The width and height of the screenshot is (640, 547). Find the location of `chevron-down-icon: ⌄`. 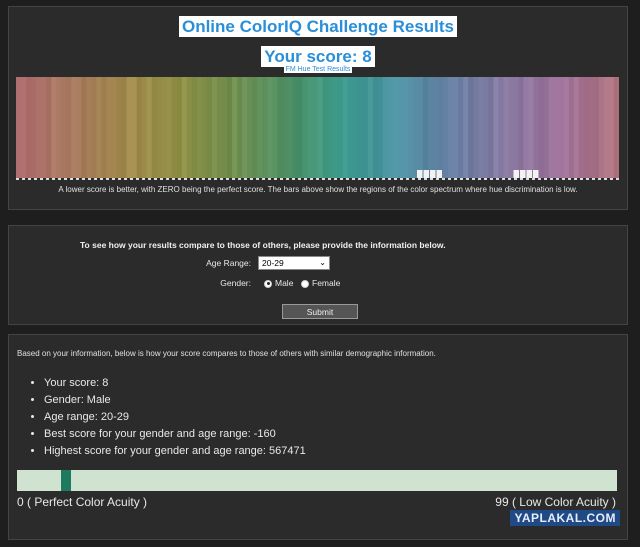

chevron-down-icon: ⌄ is located at coordinates (322, 262).